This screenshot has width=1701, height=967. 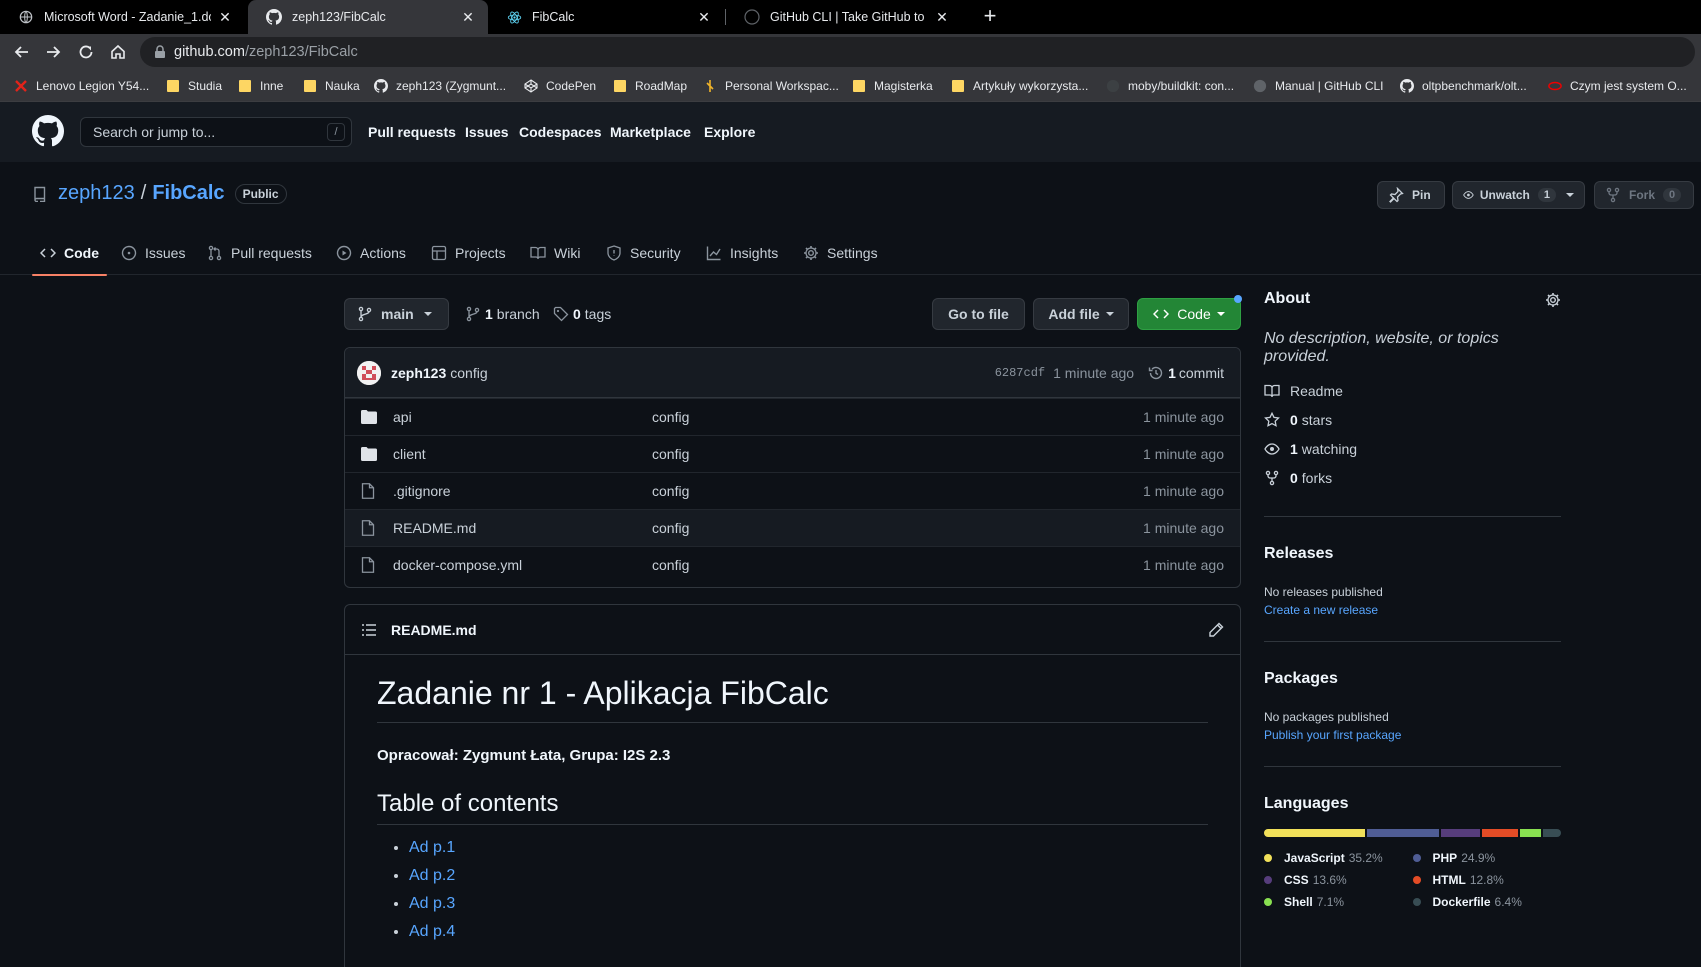 I want to click on forward-button, so click(x=53, y=52).